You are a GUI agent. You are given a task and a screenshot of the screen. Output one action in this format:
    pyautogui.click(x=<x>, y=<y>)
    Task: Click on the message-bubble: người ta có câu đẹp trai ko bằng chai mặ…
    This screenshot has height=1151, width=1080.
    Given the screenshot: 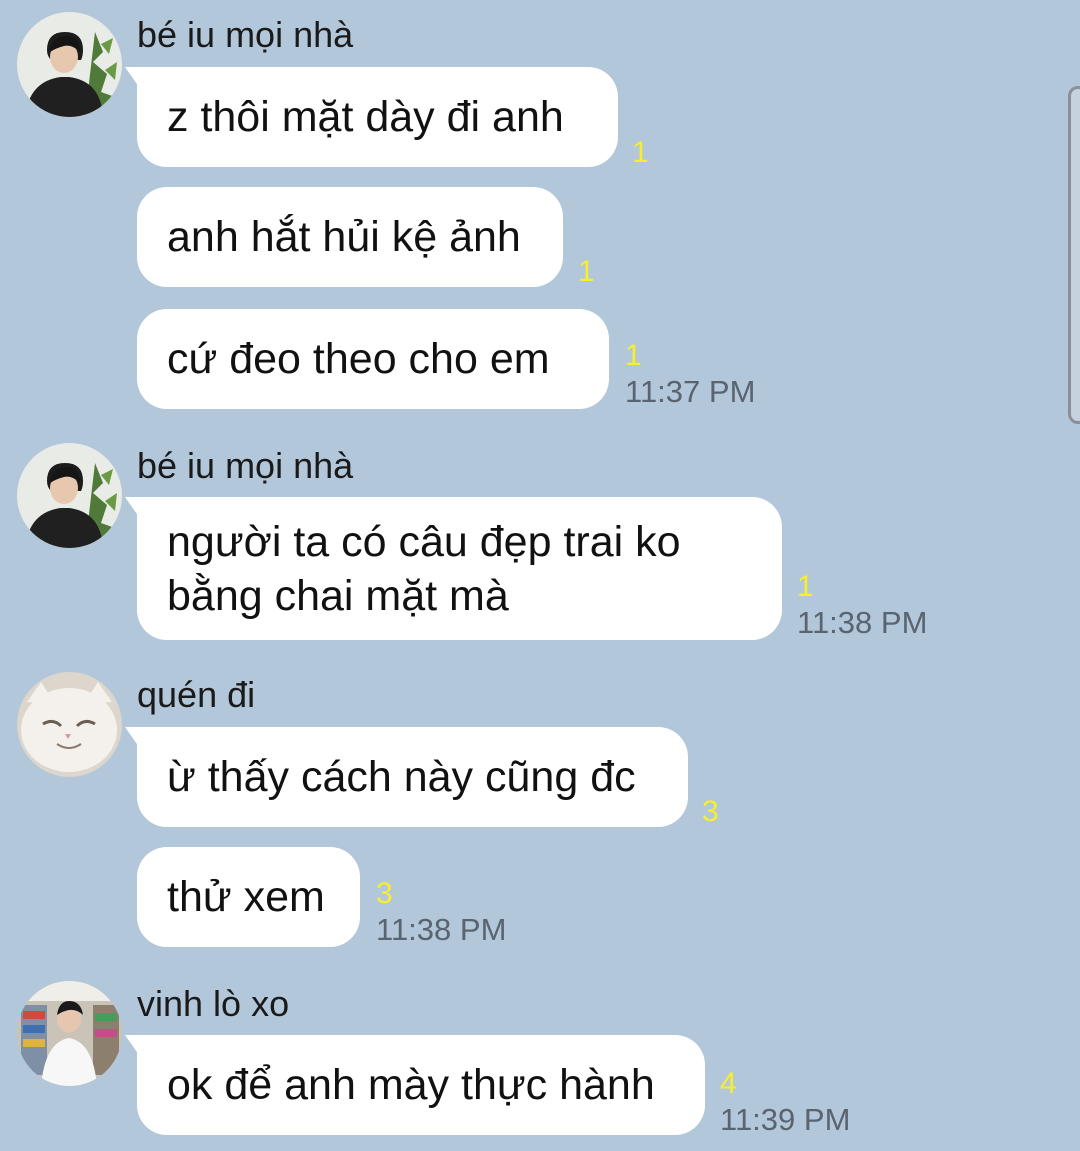 What is the action you would take?
    pyautogui.click(x=453, y=568)
    